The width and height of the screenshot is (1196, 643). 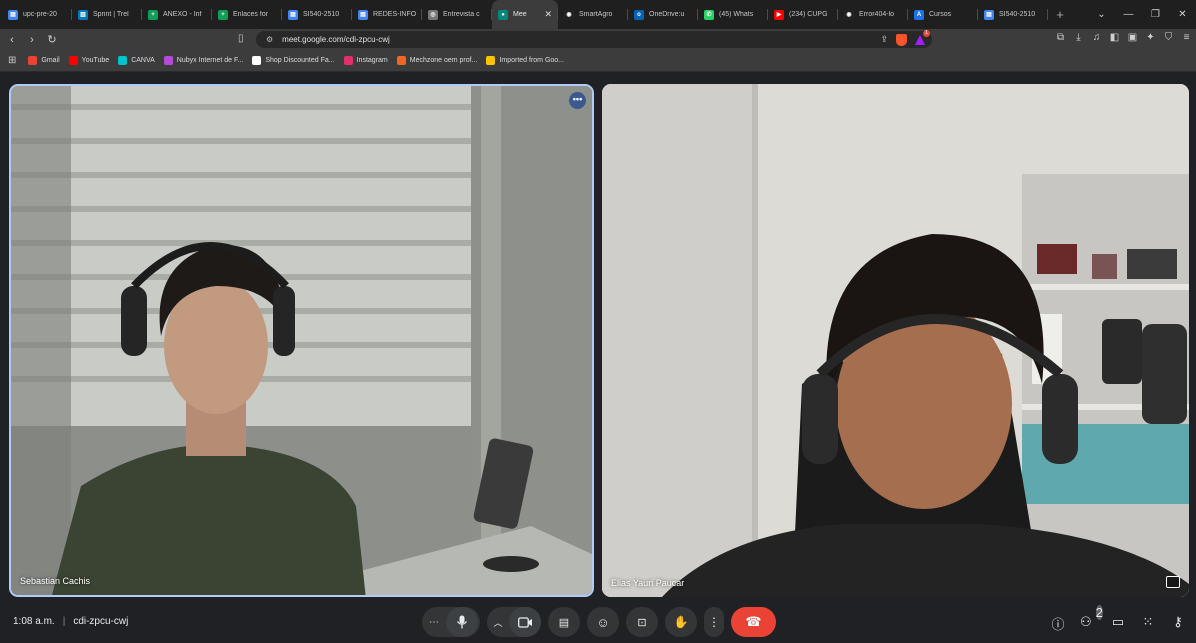 I want to click on leo-ai-icon: ✦, so click(x=1150, y=37).